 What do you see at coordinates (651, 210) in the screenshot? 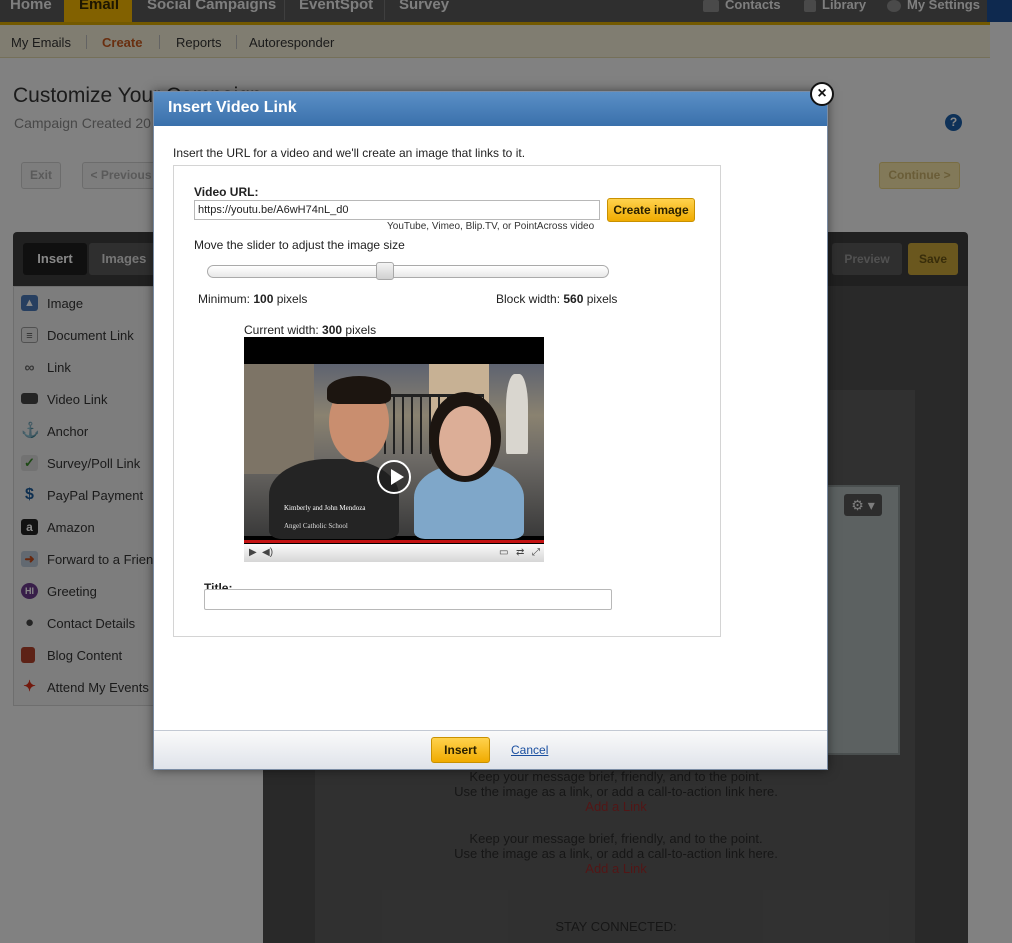
I see `create-image-button: Create image` at bounding box center [651, 210].